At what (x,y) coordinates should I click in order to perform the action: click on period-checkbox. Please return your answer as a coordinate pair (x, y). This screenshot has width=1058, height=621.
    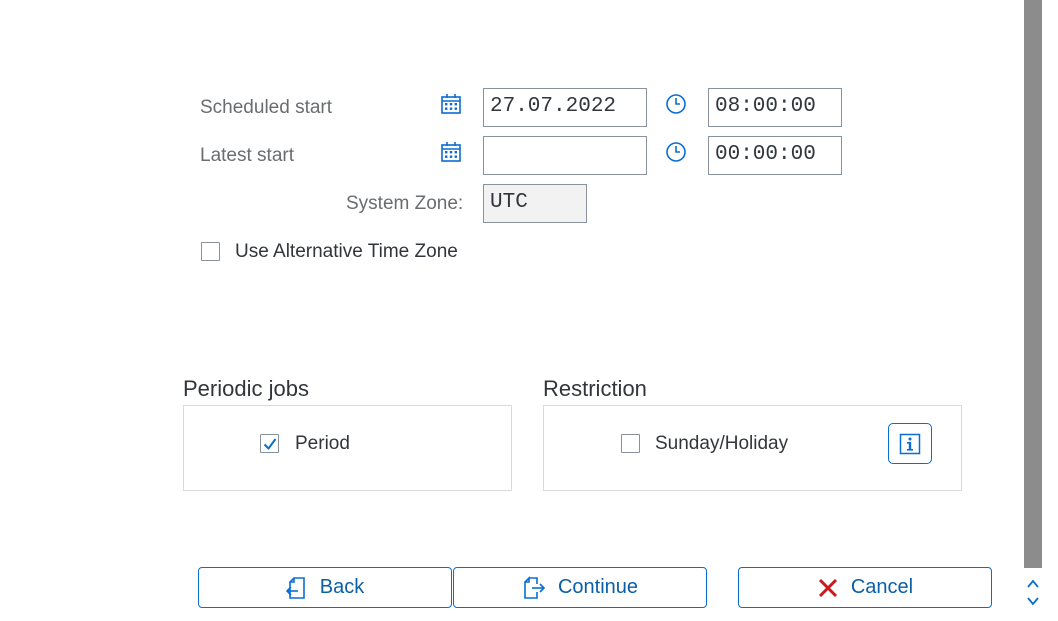
    Looking at the image, I should click on (269, 443).